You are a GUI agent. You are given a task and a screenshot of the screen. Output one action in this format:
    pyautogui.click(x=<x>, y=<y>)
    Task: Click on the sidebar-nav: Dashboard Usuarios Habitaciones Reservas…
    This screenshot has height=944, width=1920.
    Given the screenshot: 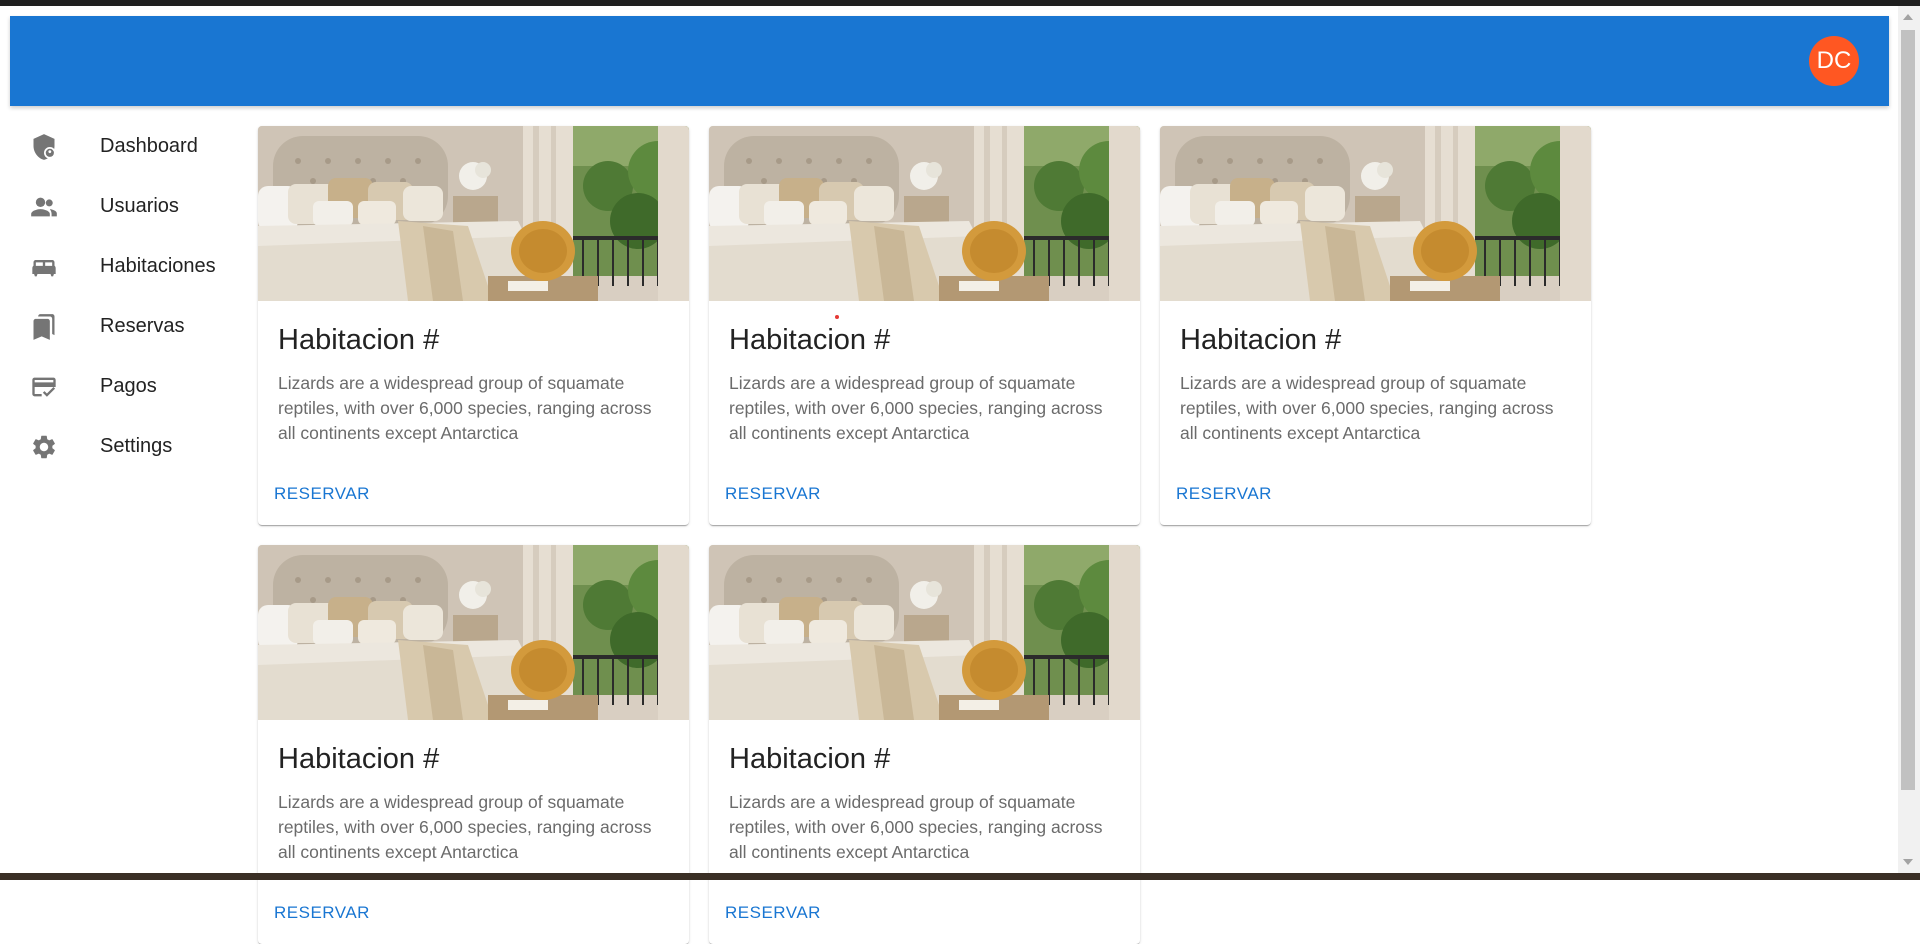 What is the action you would take?
    pyautogui.click(x=120, y=296)
    